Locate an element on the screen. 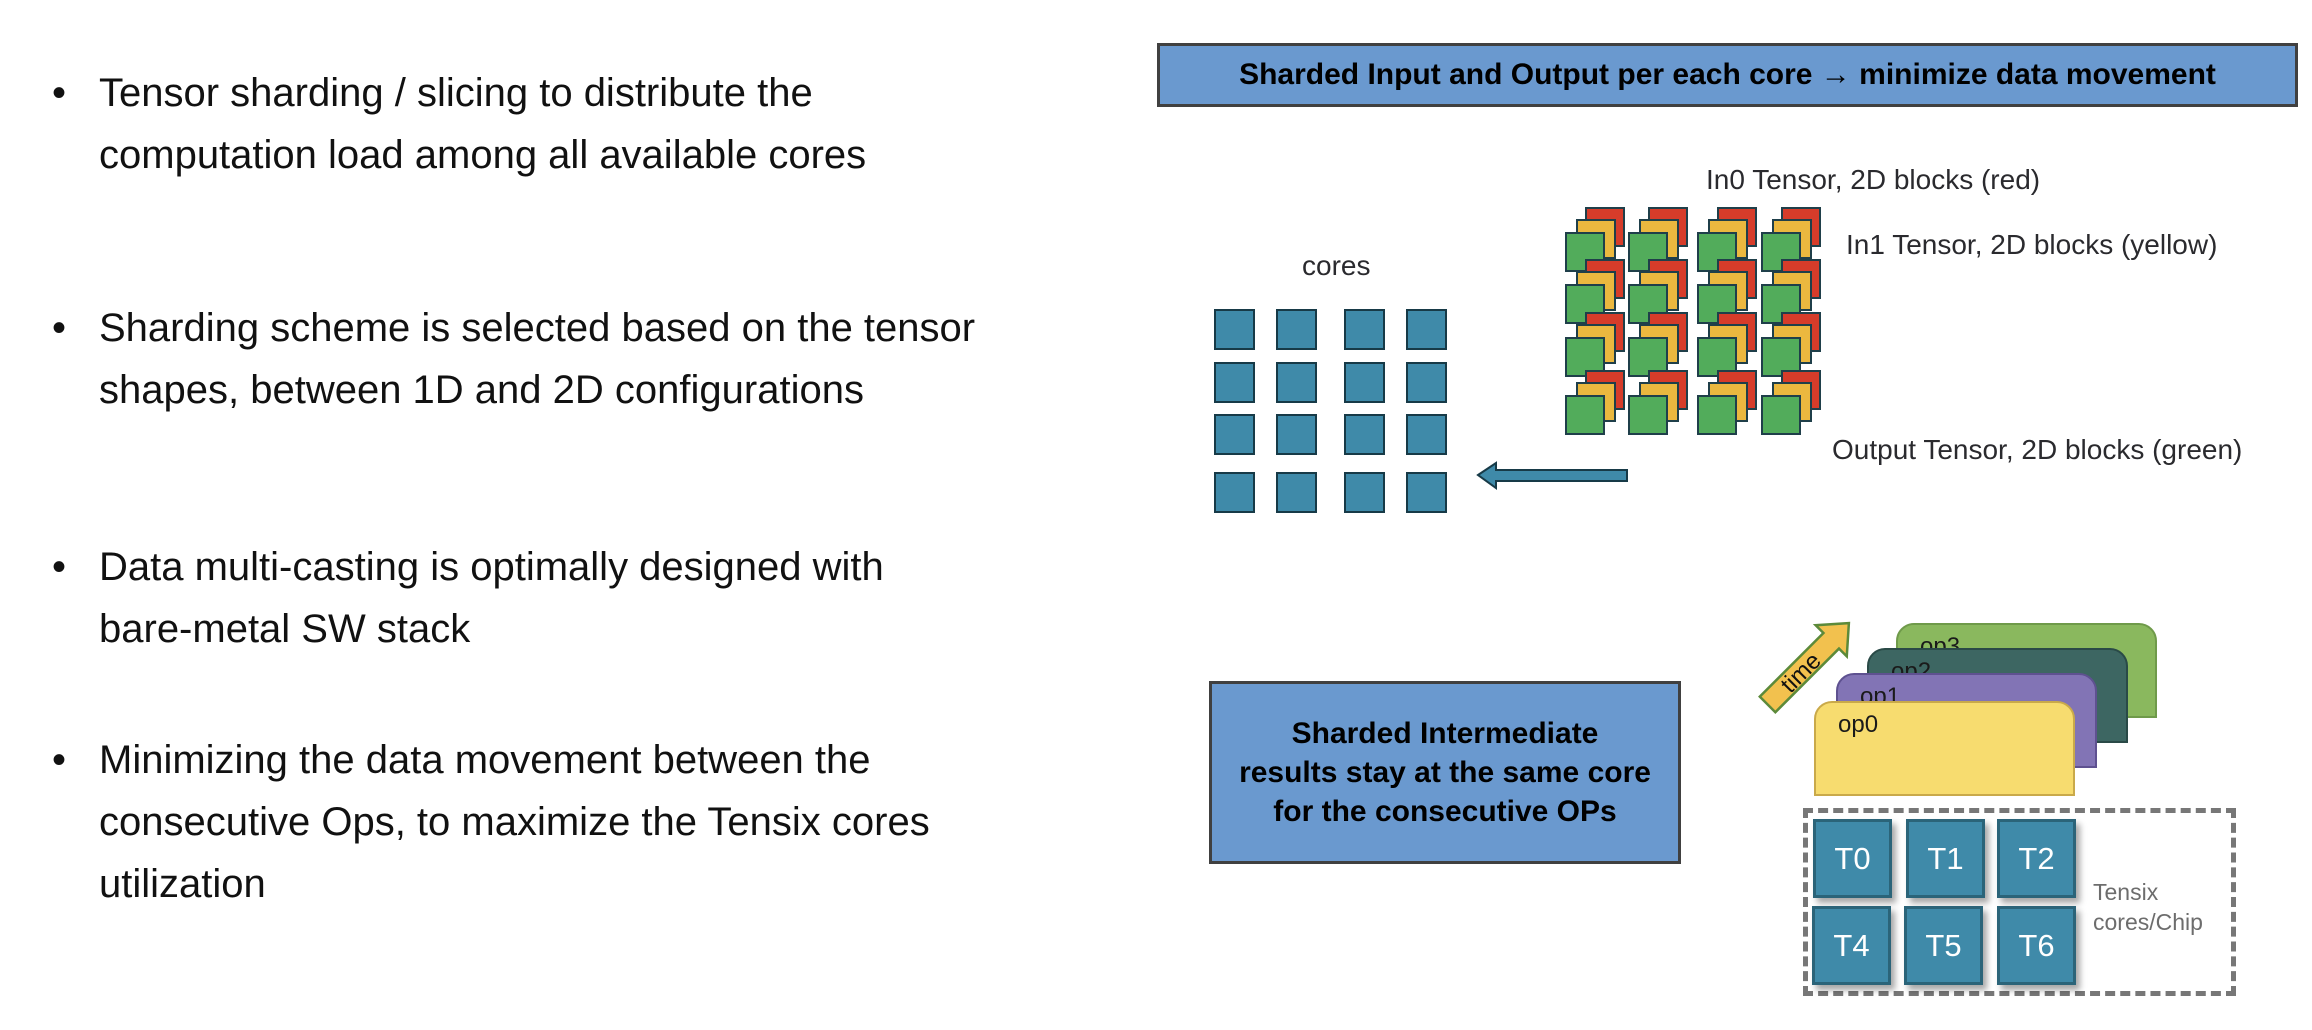 Image resolution: width=2312 pixels, height=1030 pixels. in0-tensor-label: In0 Tensor, 2D blocks (red) is located at coordinates (1873, 179).